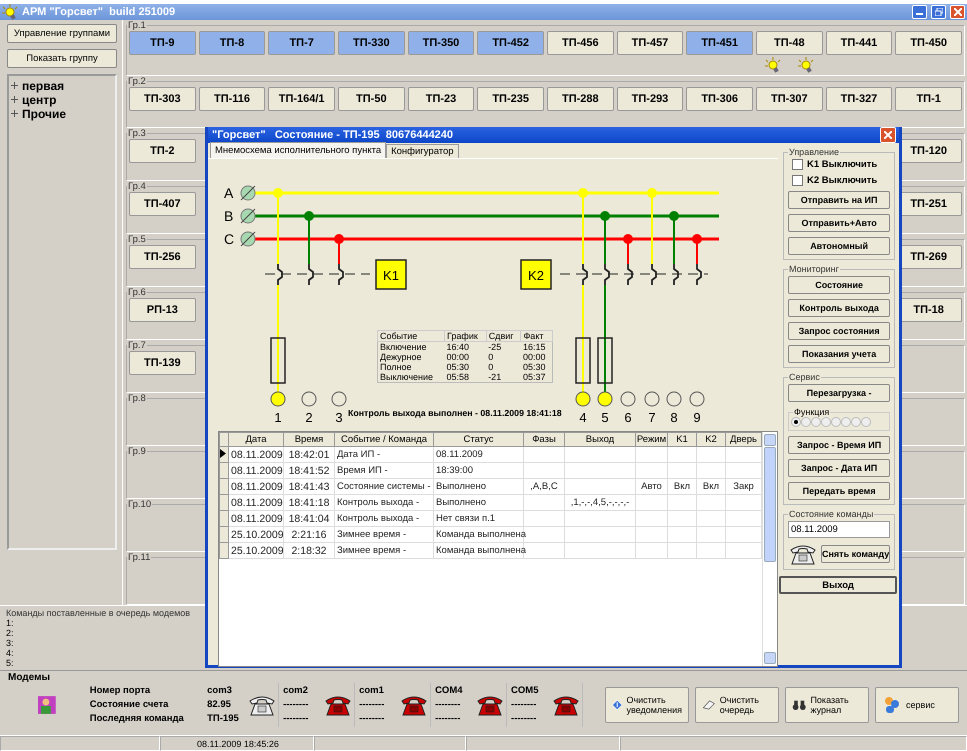 The height and width of the screenshot is (751, 967). I want to click on station-button: РП-13, so click(162, 310).